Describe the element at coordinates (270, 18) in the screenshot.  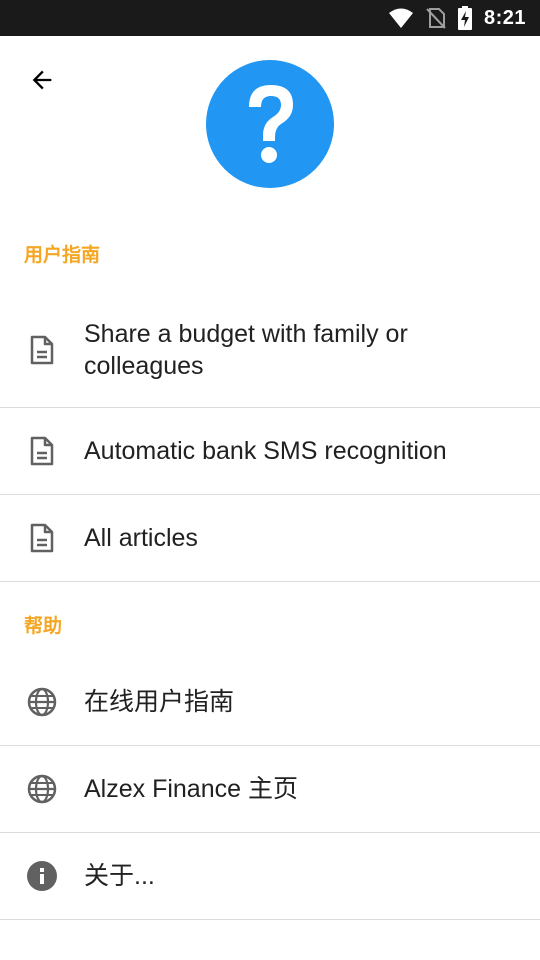
I see `status-bar: 8:21` at that location.